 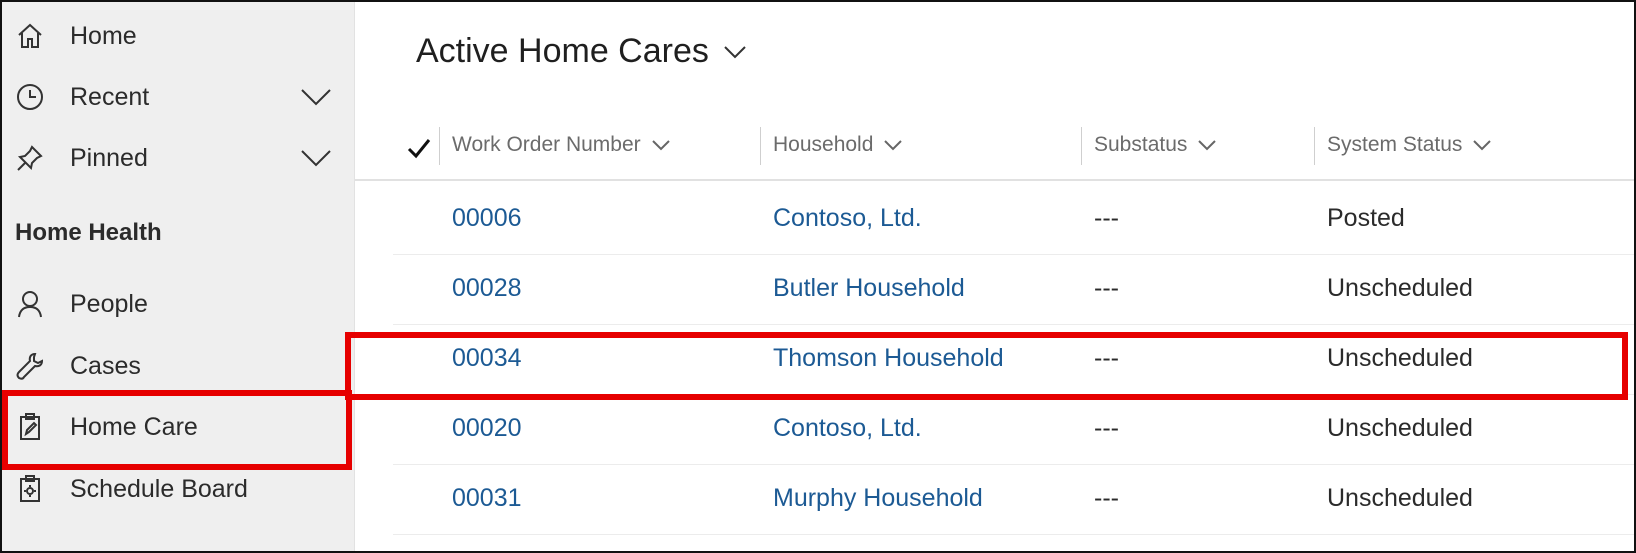 What do you see at coordinates (30, 97) in the screenshot?
I see `clock-icon` at bounding box center [30, 97].